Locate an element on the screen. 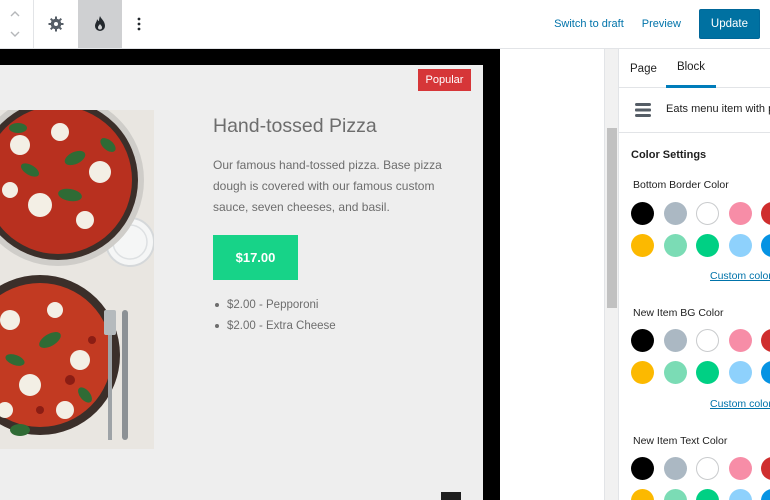 Image resolution: width=770 pixels, height=500 pixels. gear-icon is located at coordinates (56, 24).